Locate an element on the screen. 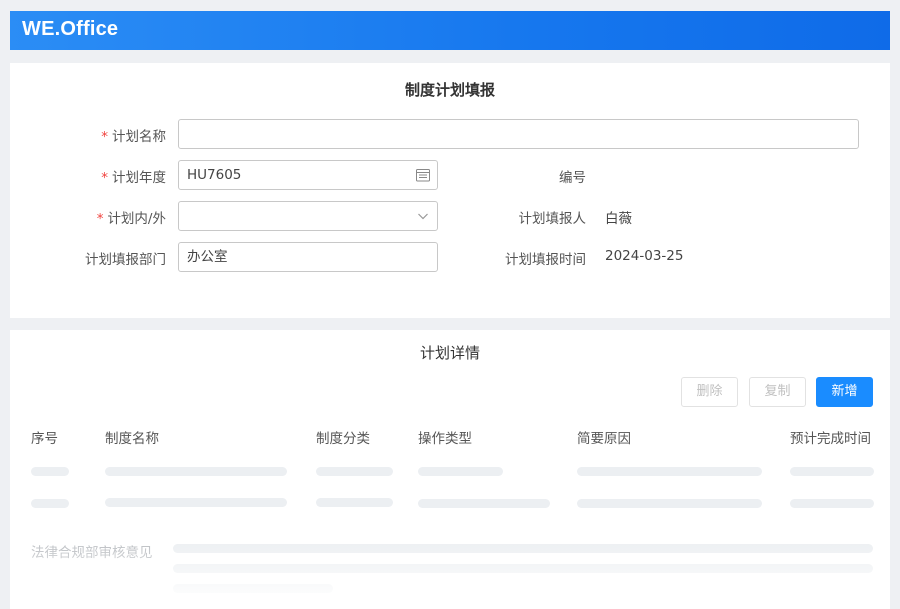 Image resolution: width=900 pixels, height=609 pixels. plan-year-value: HU7605 is located at coordinates (214, 175).